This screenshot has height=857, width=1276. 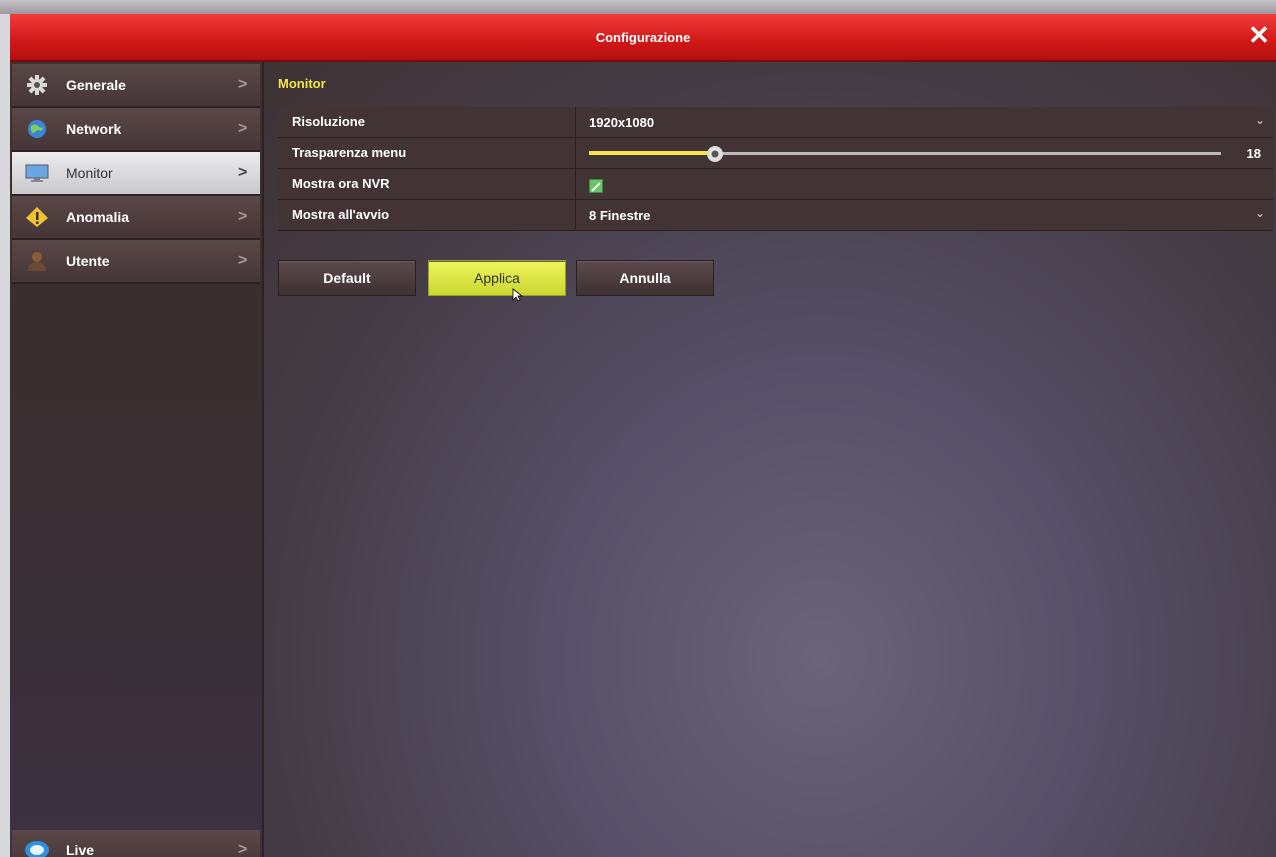 I want to click on risoluzione-select: 1920x1080, so click(x=621, y=122).